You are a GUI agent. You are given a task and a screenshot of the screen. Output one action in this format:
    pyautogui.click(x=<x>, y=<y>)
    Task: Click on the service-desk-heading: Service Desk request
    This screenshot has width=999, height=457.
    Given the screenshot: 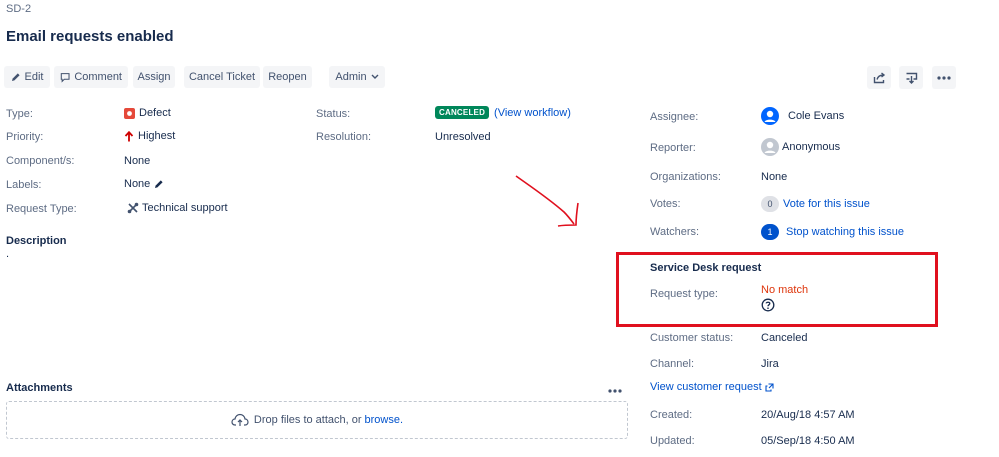 What is the action you would take?
    pyautogui.click(x=706, y=268)
    